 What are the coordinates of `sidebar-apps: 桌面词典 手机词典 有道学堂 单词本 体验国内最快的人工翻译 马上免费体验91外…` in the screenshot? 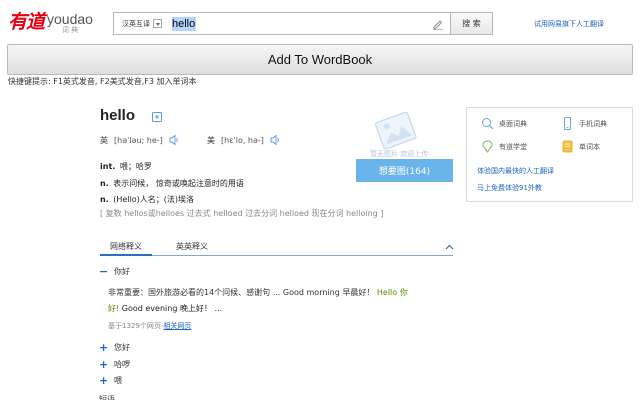 It's located at (549, 154).